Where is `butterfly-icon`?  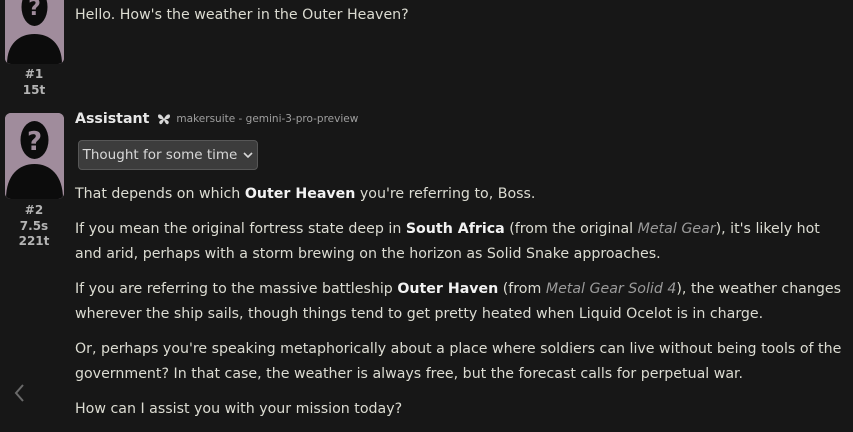 butterfly-icon is located at coordinates (164, 119).